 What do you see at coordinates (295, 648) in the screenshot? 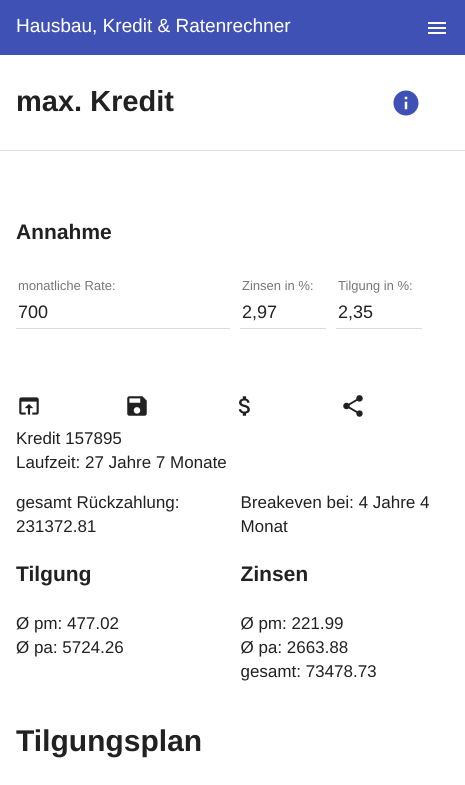
I see `stat-text: Ø pa: 2663.88` at bounding box center [295, 648].